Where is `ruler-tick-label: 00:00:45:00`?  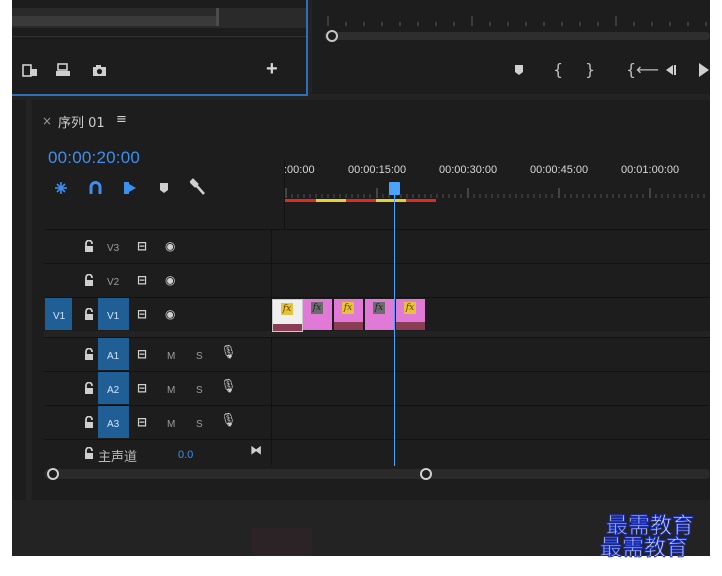 ruler-tick-label: 00:00:45:00 is located at coordinates (559, 170).